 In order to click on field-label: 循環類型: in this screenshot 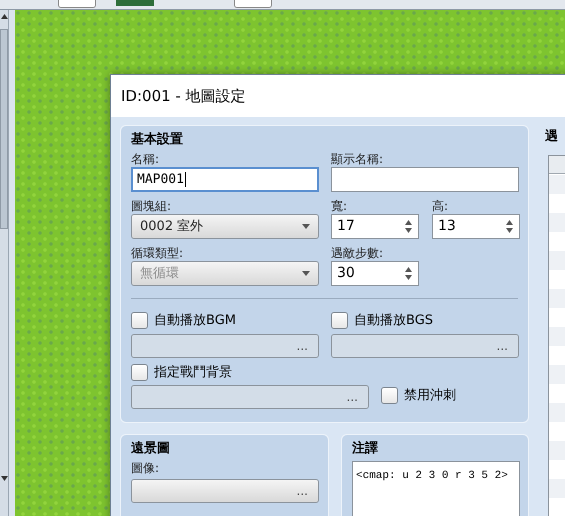, I will do `click(157, 253)`.